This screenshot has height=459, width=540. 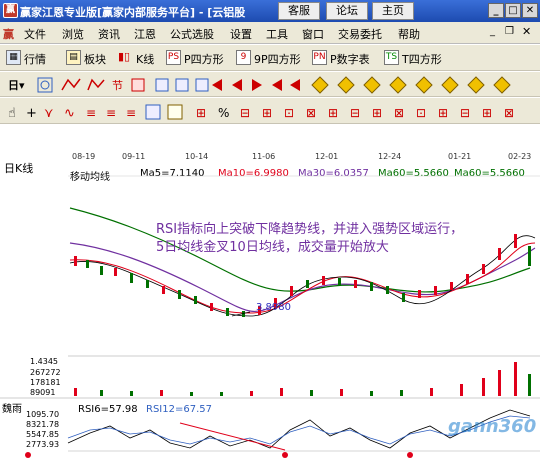 What do you see at coordinates (12, 409) in the screenshot?
I see `rsi-title: 魏雨` at bounding box center [12, 409].